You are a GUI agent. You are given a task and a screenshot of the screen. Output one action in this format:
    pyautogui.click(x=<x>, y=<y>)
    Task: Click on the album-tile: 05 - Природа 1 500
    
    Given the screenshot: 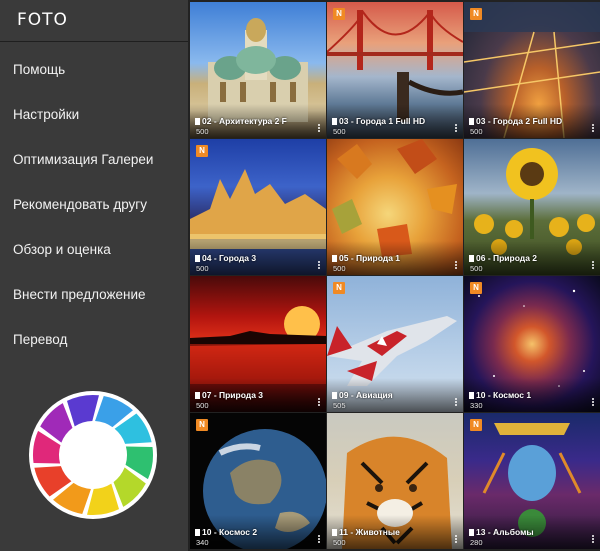 What is the action you would take?
    pyautogui.click(x=395, y=207)
    